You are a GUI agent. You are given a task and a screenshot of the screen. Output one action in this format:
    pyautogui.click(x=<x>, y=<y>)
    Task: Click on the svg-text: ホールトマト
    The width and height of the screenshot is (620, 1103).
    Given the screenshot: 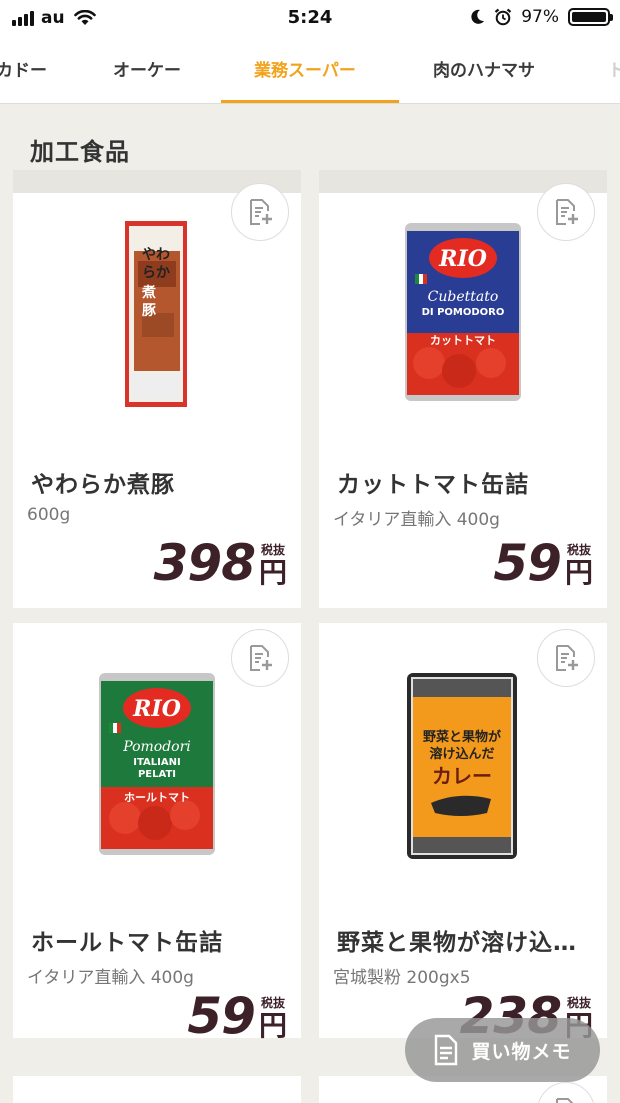 What is the action you would take?
    pyautogui.click(x=157, y=797)
    